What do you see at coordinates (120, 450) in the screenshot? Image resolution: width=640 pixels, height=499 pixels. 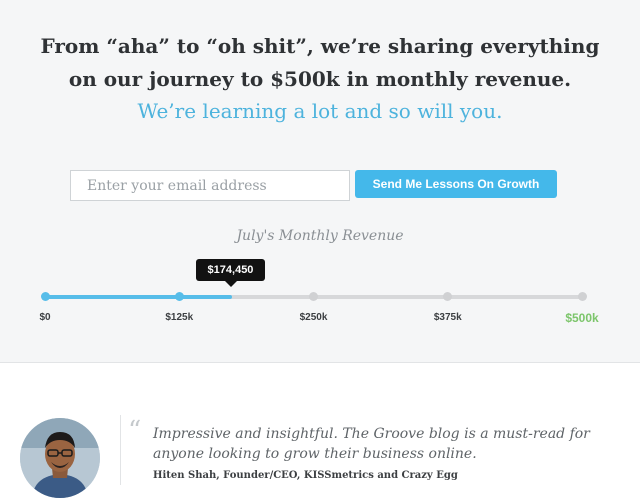 I see `quote-divider` at bounding box center [120, 450].